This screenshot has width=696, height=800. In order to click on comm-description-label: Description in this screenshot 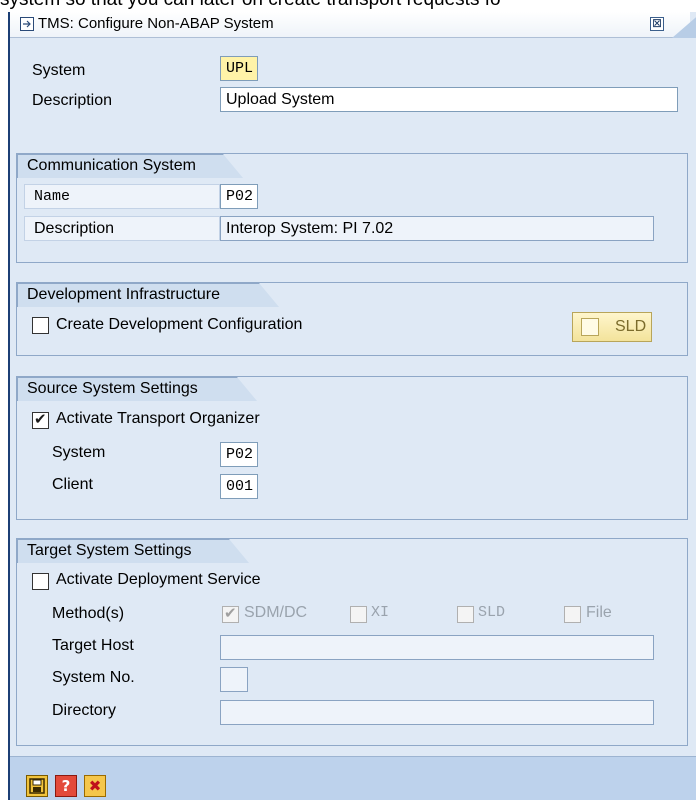, I will do `click(122, 228)`.